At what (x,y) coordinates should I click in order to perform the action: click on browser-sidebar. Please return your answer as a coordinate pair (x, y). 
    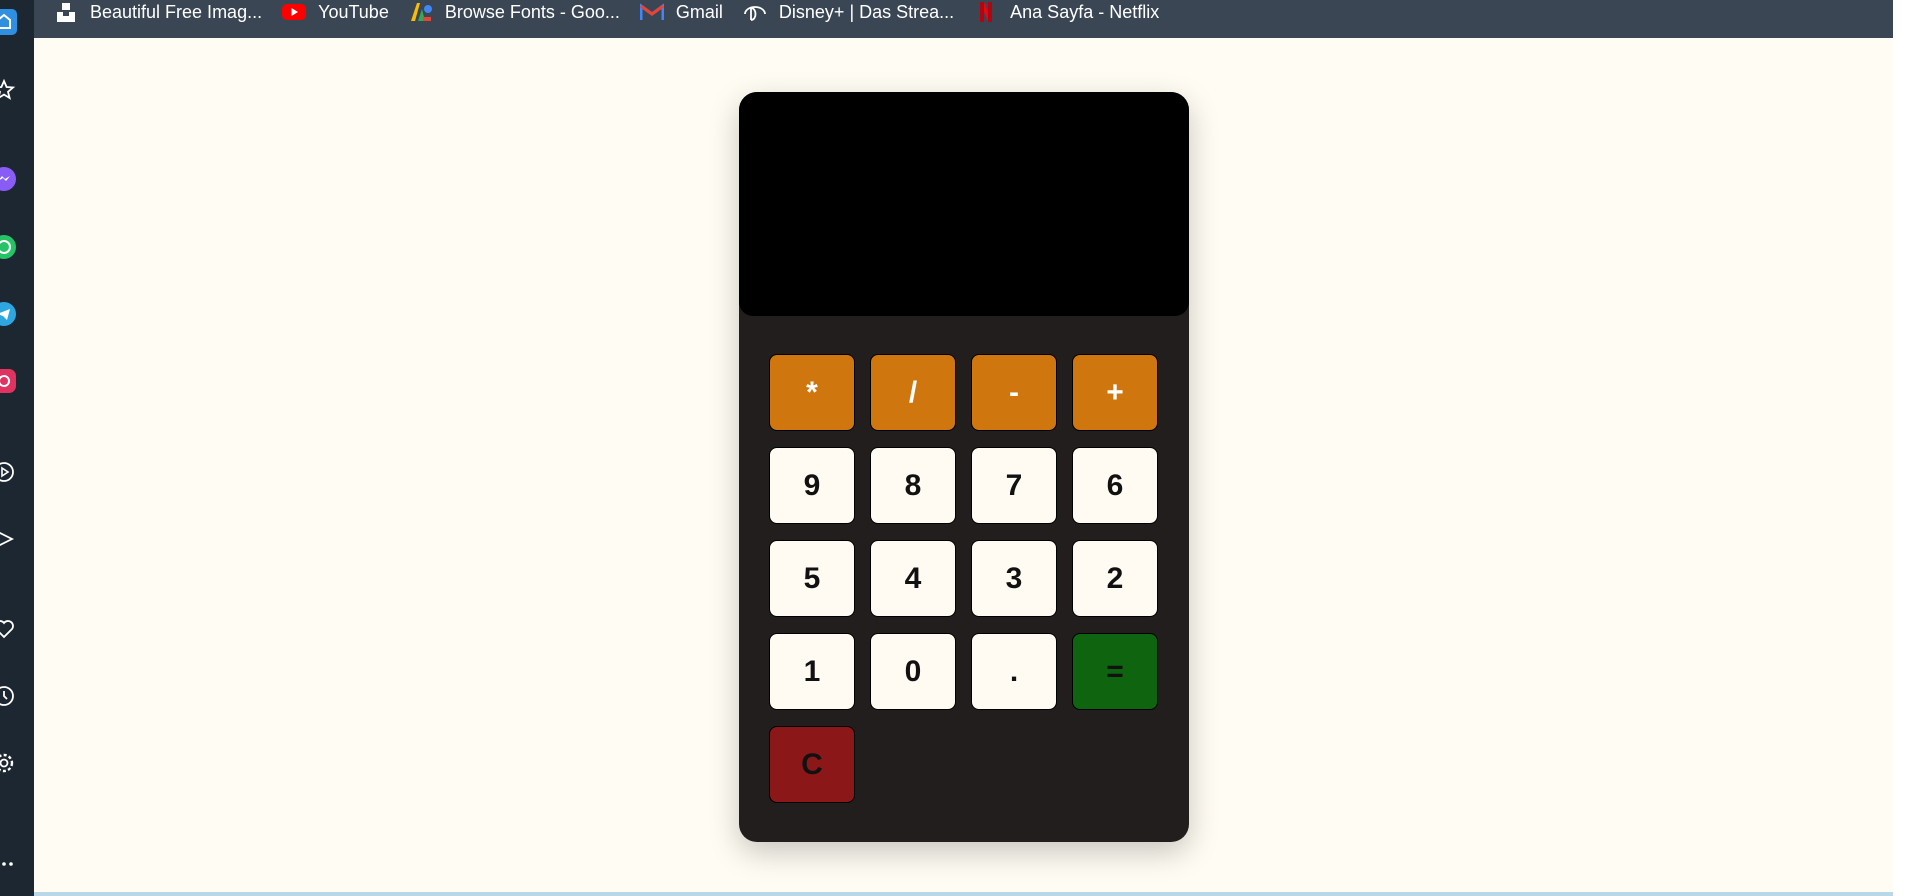
    Looking at the image, I should click on (17, 448).